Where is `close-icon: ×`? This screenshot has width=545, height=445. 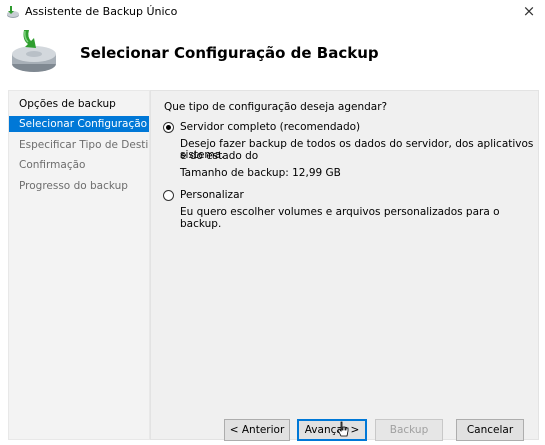
close-icon: × is located at coordinates (529, 11).